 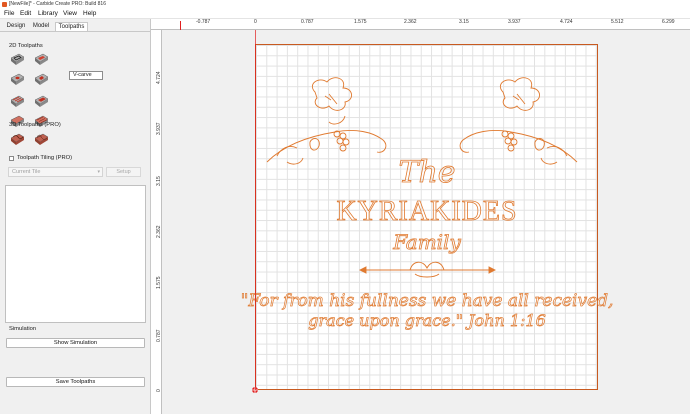 What do you see at coordinates (255, 210) in the screenshot?
I see `y-axis-line` at bounding box center [255, 210].